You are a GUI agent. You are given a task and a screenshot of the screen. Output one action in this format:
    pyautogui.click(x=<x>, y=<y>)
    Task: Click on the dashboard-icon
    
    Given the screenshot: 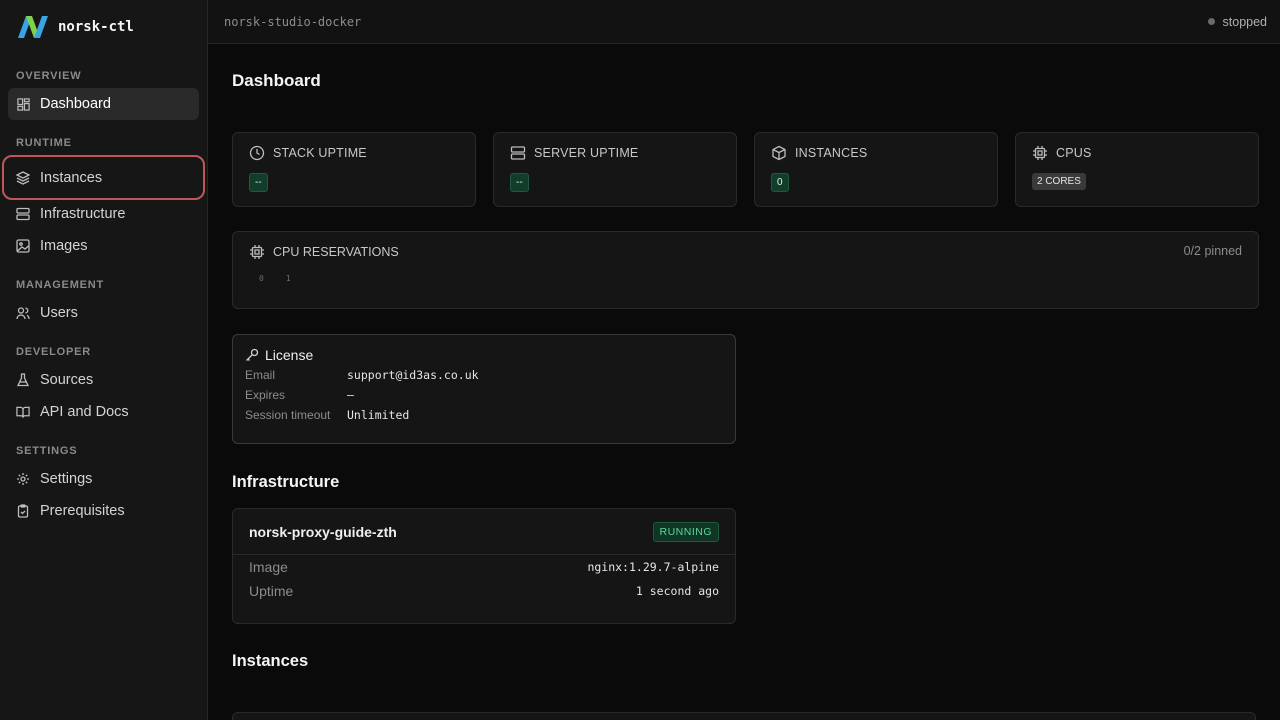 What is the action you would take?
    pyautogui.click(x=23, y=104)
    